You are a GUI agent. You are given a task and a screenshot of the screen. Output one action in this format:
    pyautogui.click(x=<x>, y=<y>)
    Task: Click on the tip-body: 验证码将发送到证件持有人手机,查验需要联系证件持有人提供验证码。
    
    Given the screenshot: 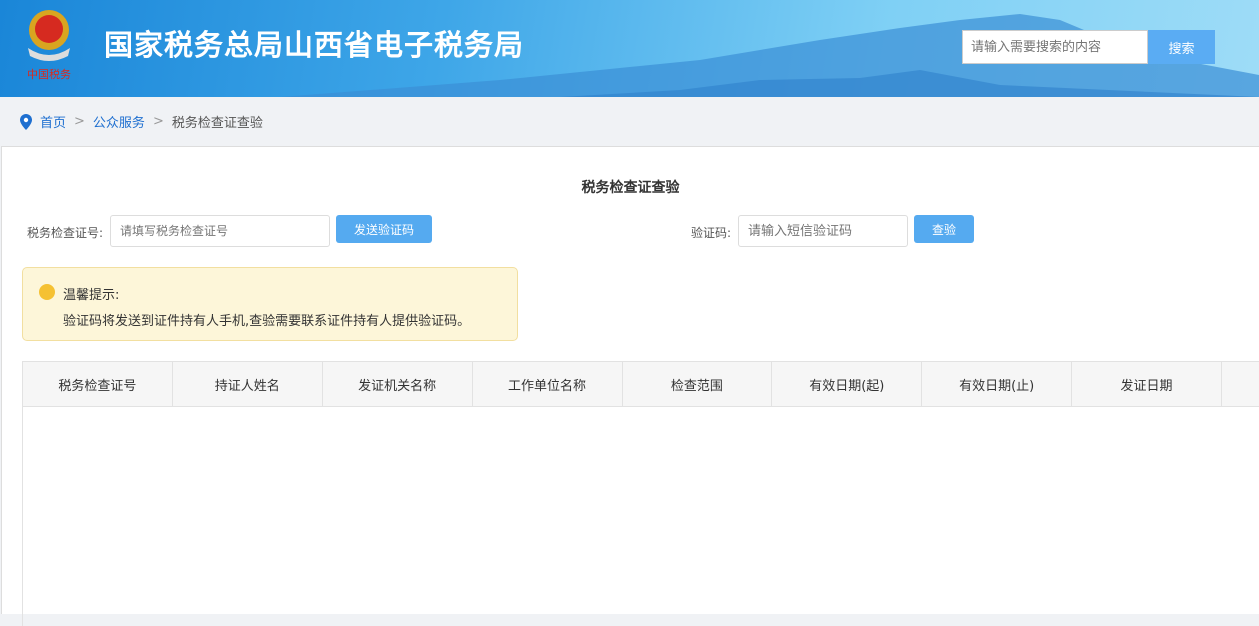 What is the action you would take?
    pyautogui.click(x=266, y=319)
    